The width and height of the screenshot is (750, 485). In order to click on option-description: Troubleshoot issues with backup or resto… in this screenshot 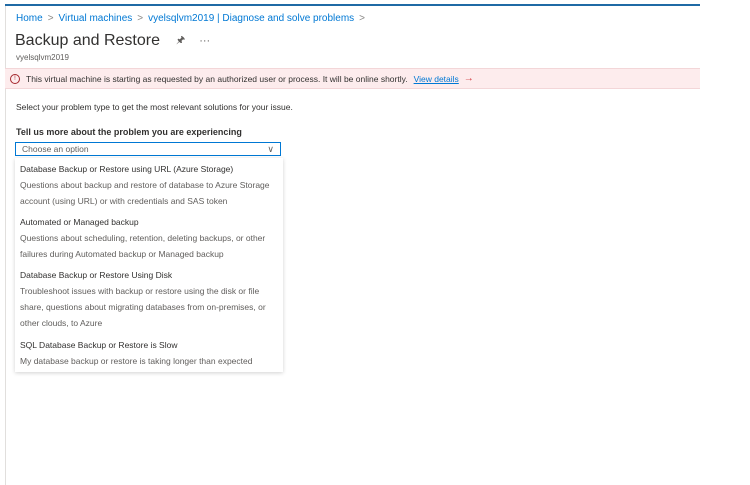, I will do `click(143, 307)`.